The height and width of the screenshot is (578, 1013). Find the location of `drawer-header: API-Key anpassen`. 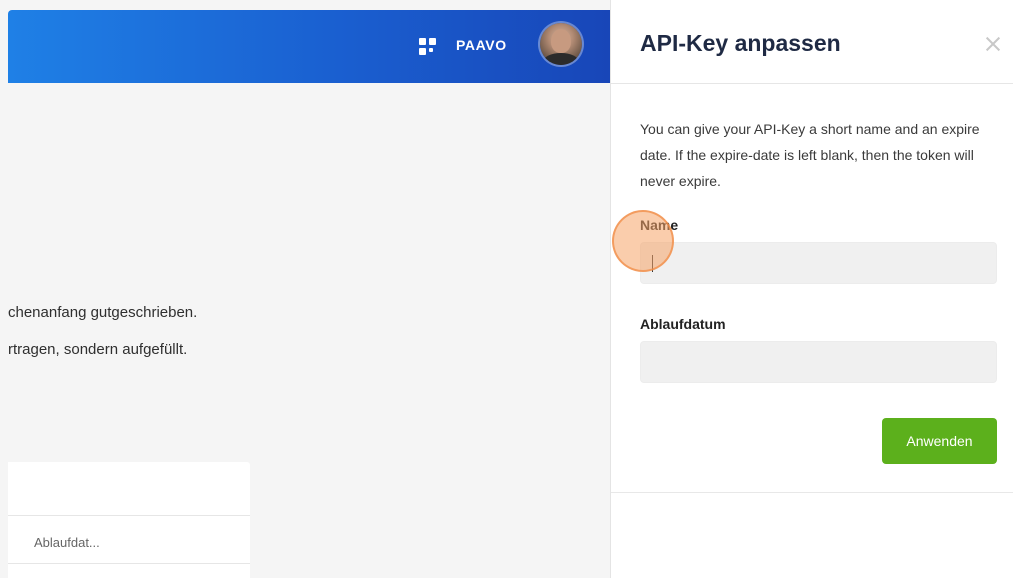

drawer-header: API-Key anpassen is located at coordinates (812, 42).